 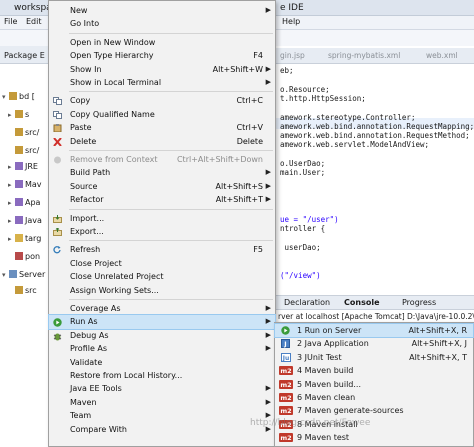 What do you see at coordinates (319, 357) in the screenshot?
I see `submenu-item-label: 3 JUnit Test` at bounding box center [319, 357].